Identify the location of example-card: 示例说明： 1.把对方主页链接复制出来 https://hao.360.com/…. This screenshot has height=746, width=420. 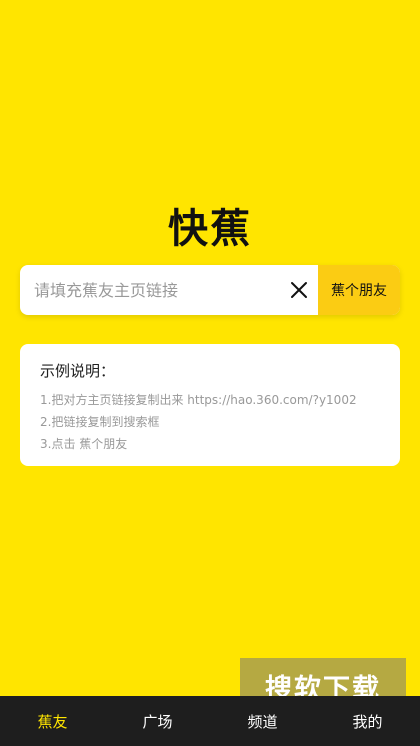
(210, 405).